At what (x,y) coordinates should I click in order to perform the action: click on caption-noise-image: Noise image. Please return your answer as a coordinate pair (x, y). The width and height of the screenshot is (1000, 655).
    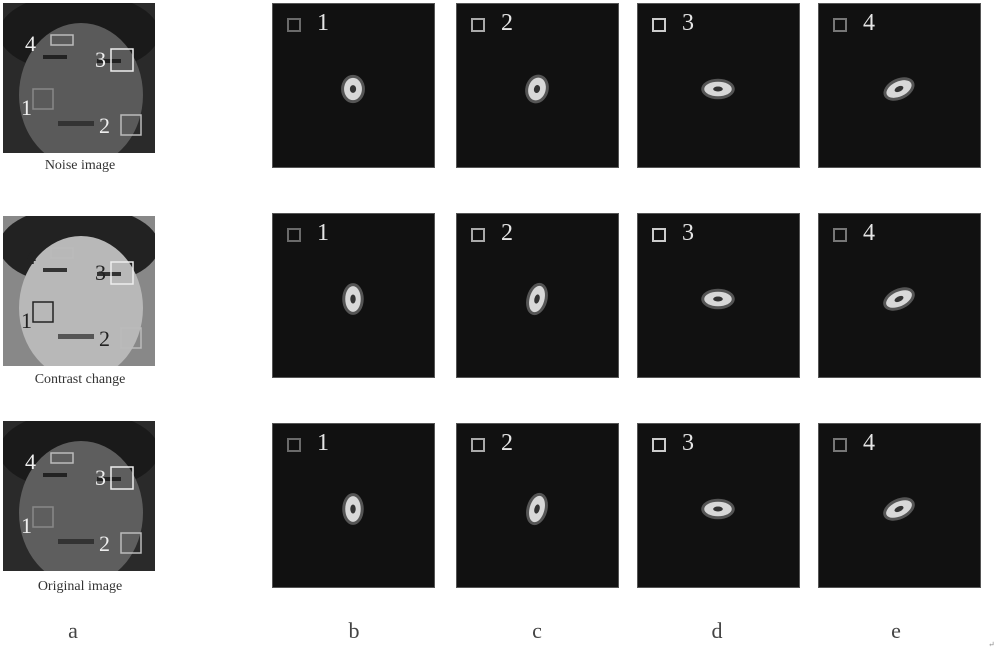
    Looking at the image, I should click on (80, 165).